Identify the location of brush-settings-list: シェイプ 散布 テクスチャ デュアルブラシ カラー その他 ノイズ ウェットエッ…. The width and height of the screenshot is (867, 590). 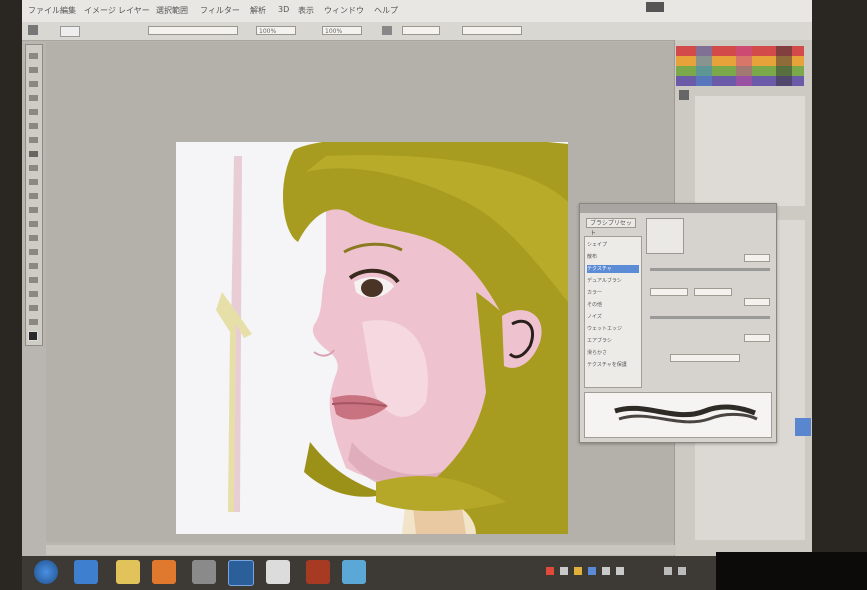
(613, 312).